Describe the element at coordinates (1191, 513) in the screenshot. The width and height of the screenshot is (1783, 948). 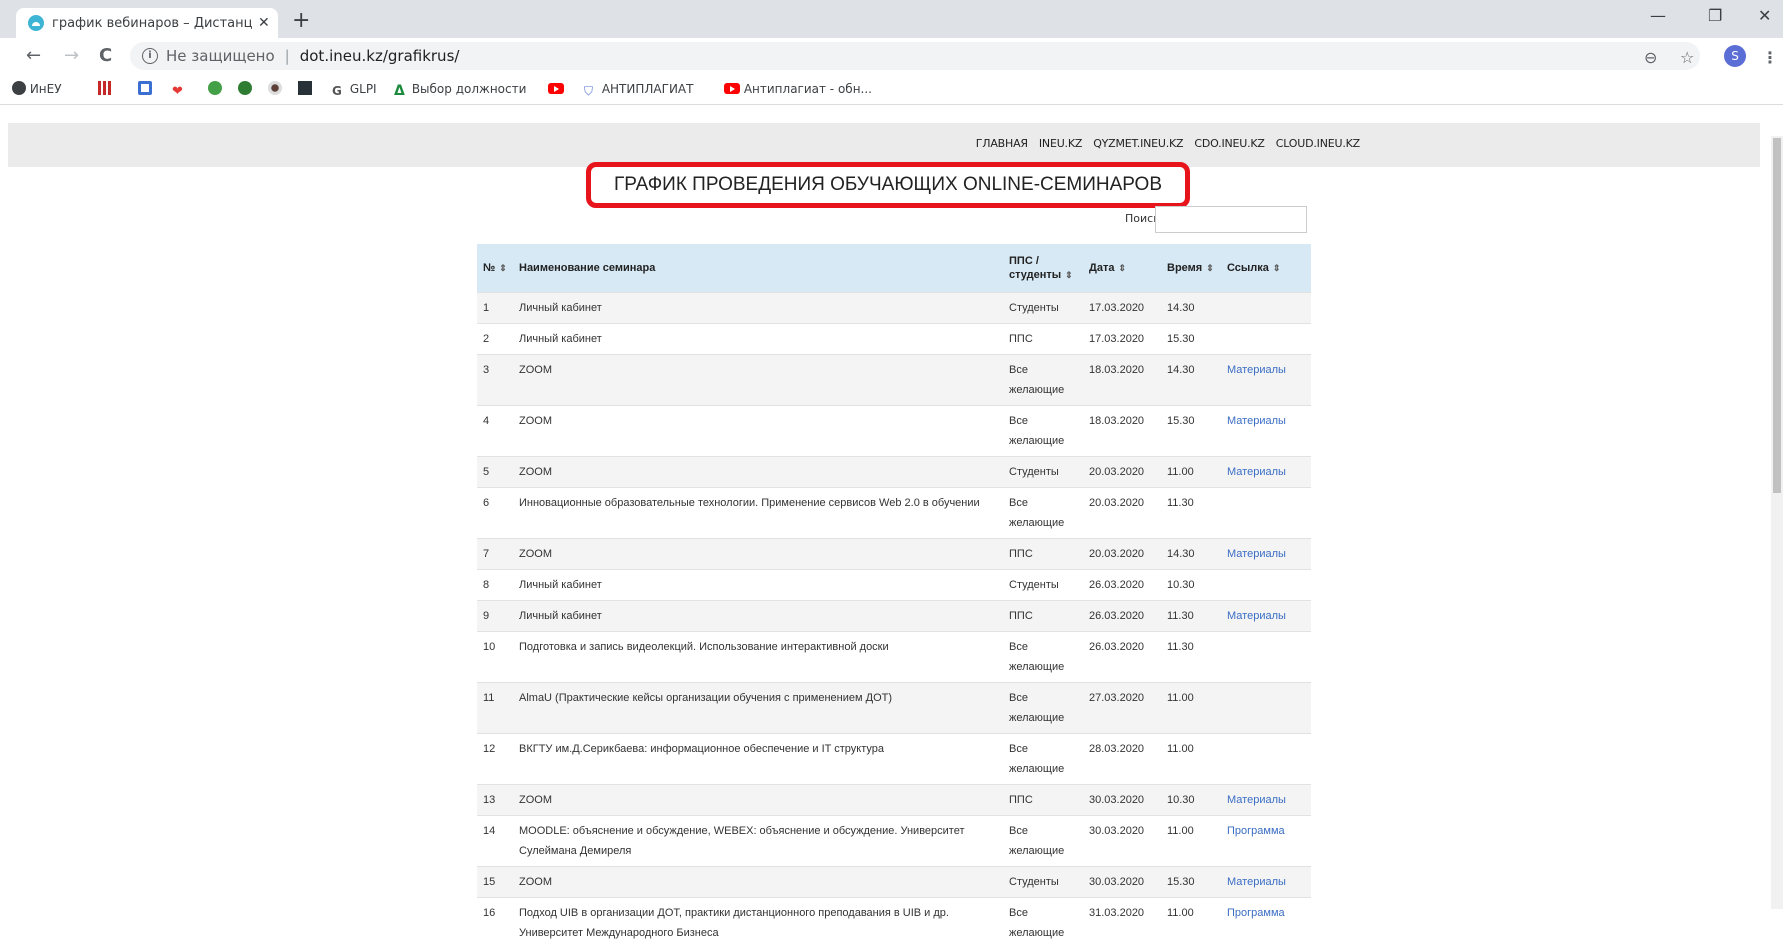
I see `time-cell: 11.30` at that location.